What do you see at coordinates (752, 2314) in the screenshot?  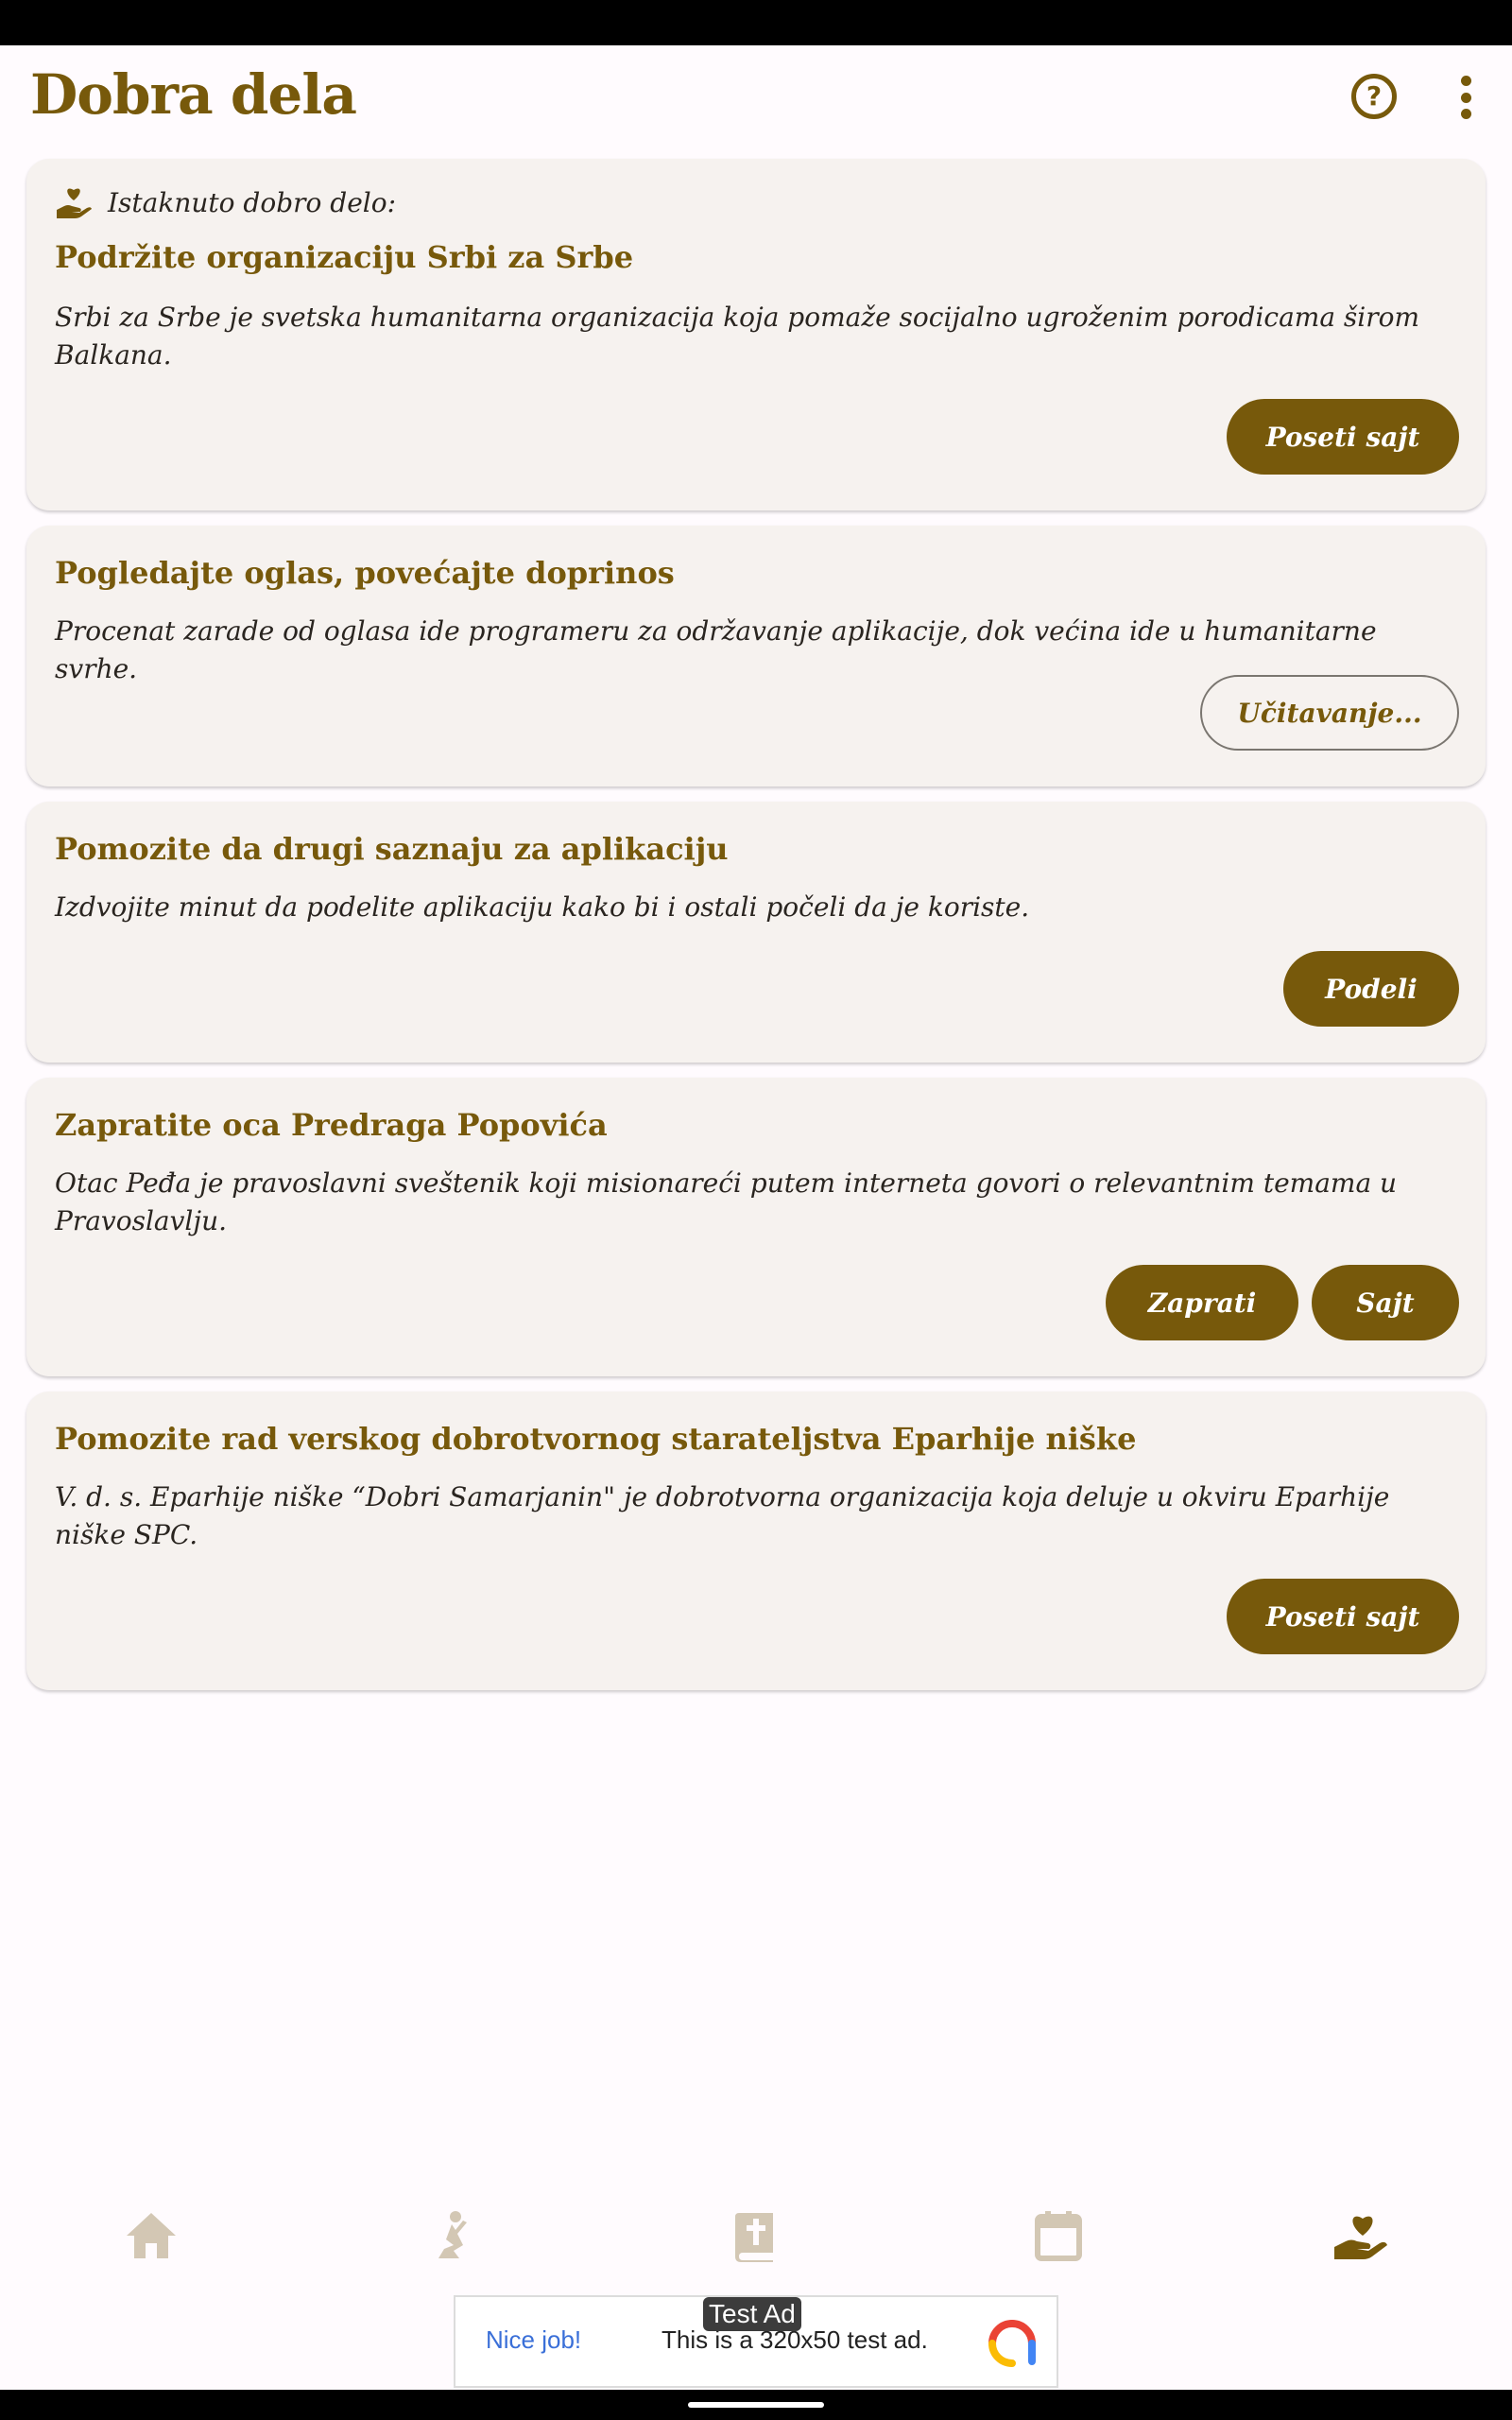 I see `test-ad-label: Test Ad` at bounding box center [752, 2314].